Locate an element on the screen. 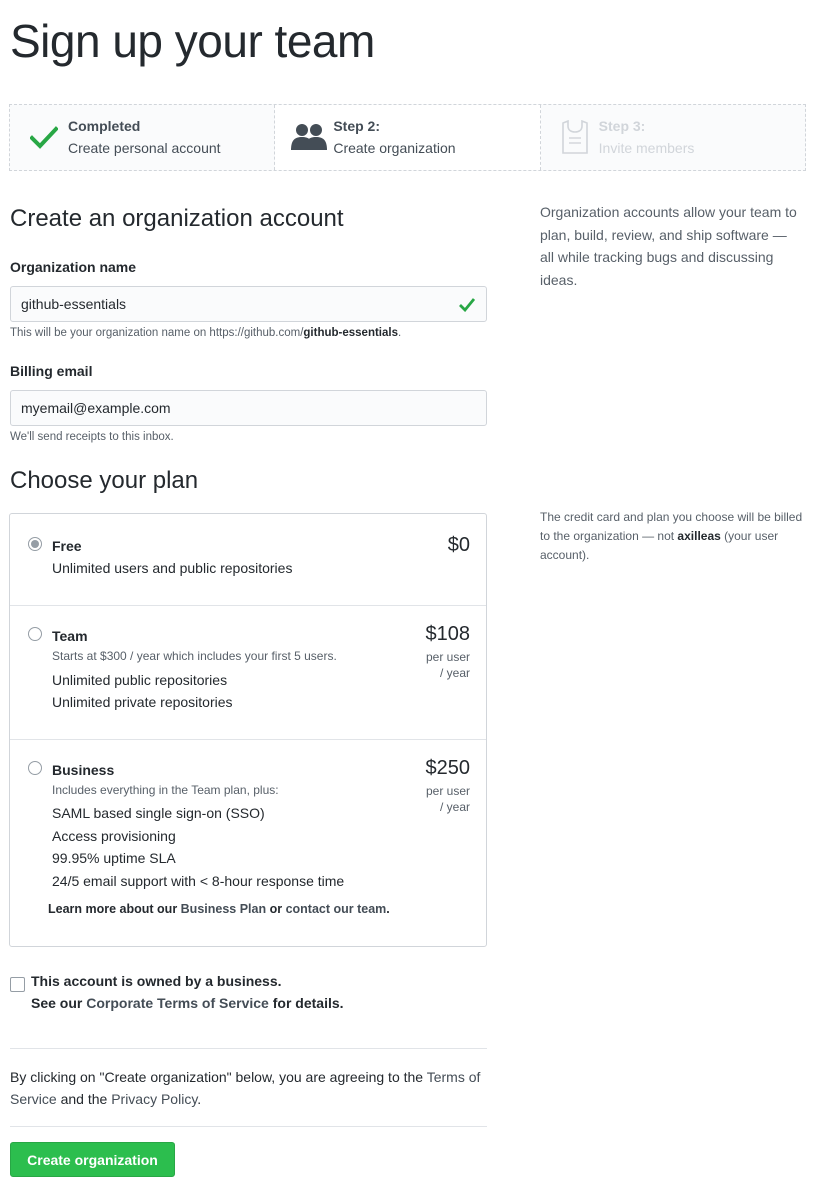 The width and height of the screenshot is (814, 1186). step-title: Step 2: is located at coordinates (357, 126).